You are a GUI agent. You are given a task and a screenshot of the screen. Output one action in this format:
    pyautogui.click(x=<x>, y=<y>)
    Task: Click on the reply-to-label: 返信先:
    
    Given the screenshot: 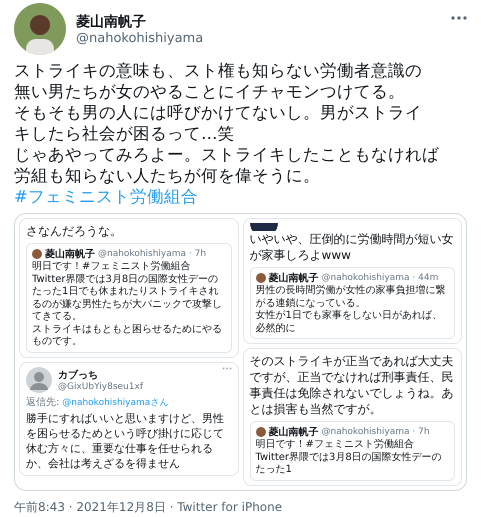 What is the action you would take?
    pyautogui.click(x=43, y=402)
    